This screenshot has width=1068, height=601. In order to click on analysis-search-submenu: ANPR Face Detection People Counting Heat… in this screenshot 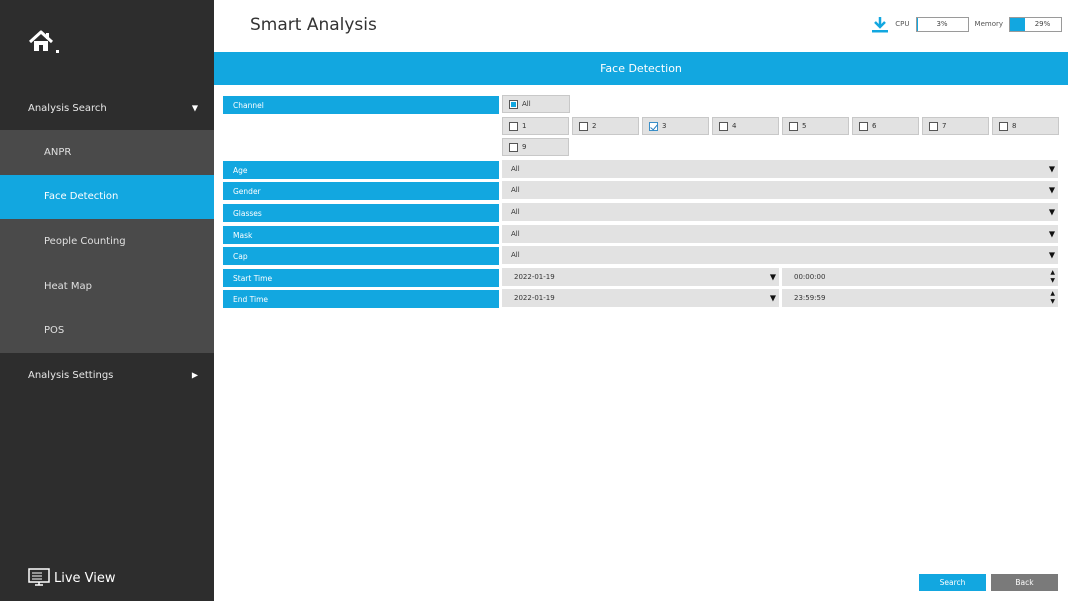, I will do `click(107, 241)`.